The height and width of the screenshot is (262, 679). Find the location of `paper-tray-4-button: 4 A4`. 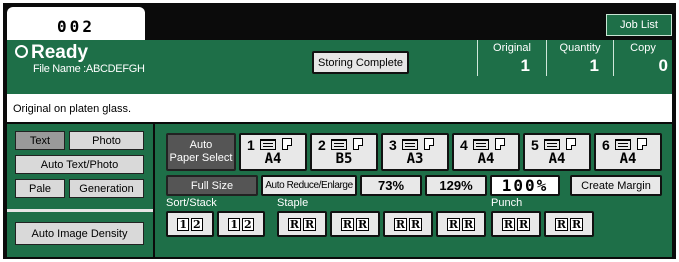

paper-tray-4-button: 4 A4 is located at coordinates (486, 152).